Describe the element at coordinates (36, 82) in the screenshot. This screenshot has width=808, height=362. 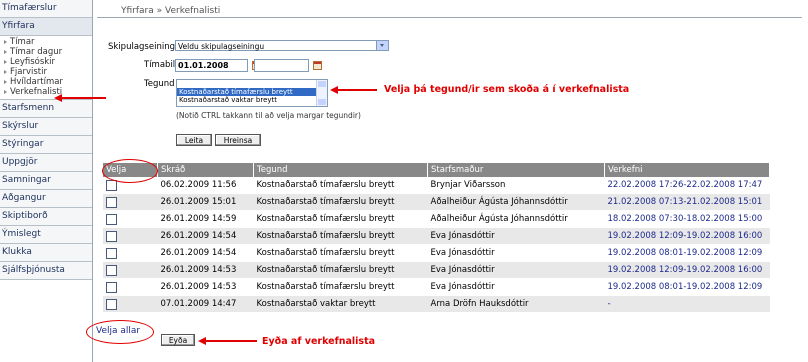
I see `sidebar-subitem-label: Hvíldartímar` at that location.